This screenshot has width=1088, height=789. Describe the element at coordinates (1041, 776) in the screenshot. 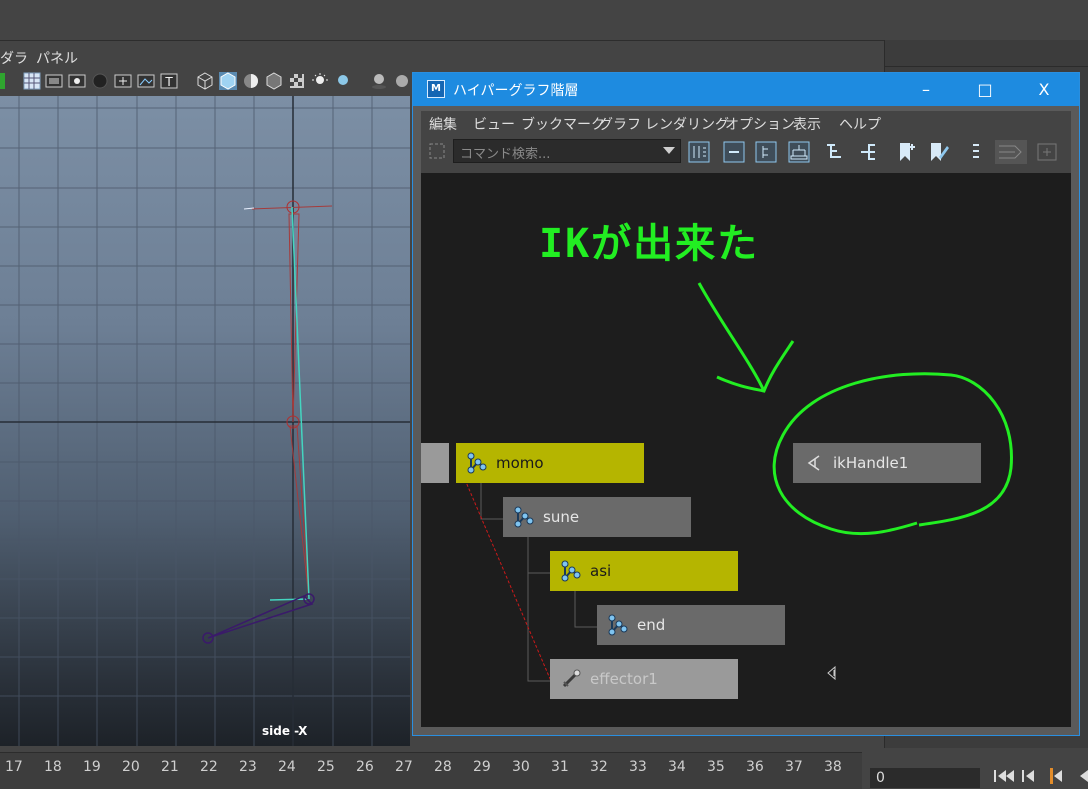

I see `playback-controls` at that location.